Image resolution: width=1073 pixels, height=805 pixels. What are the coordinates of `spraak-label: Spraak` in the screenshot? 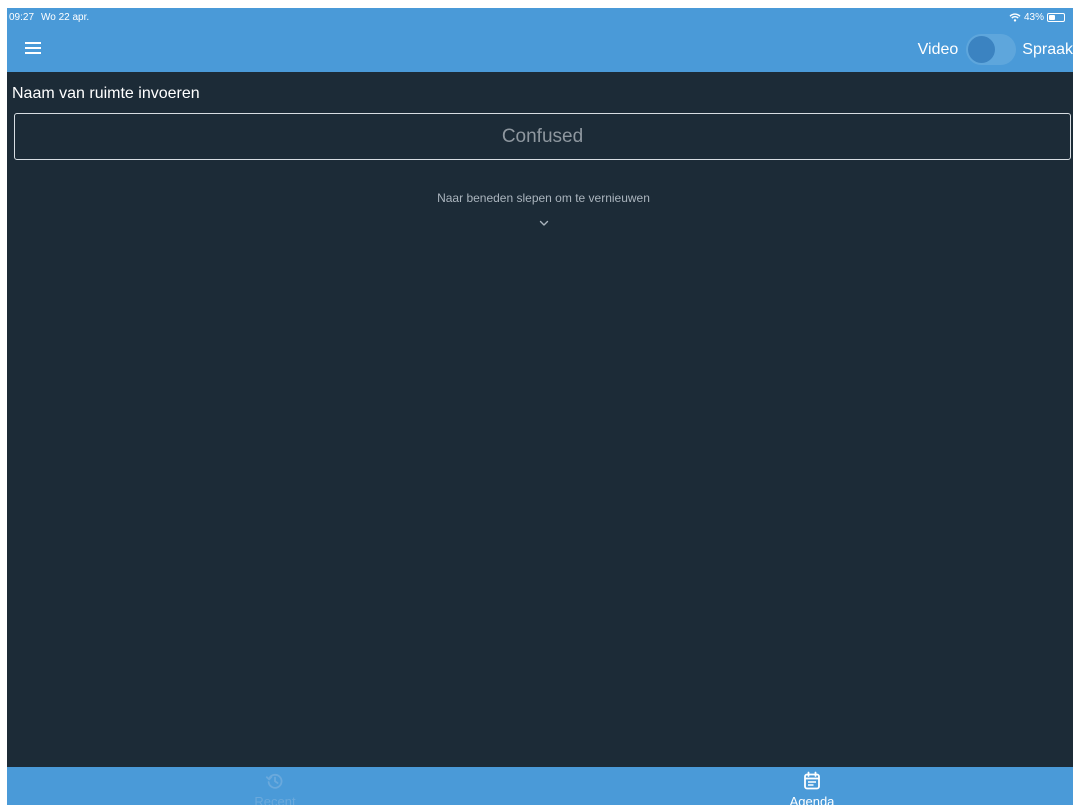 It's located at (1047, 49).